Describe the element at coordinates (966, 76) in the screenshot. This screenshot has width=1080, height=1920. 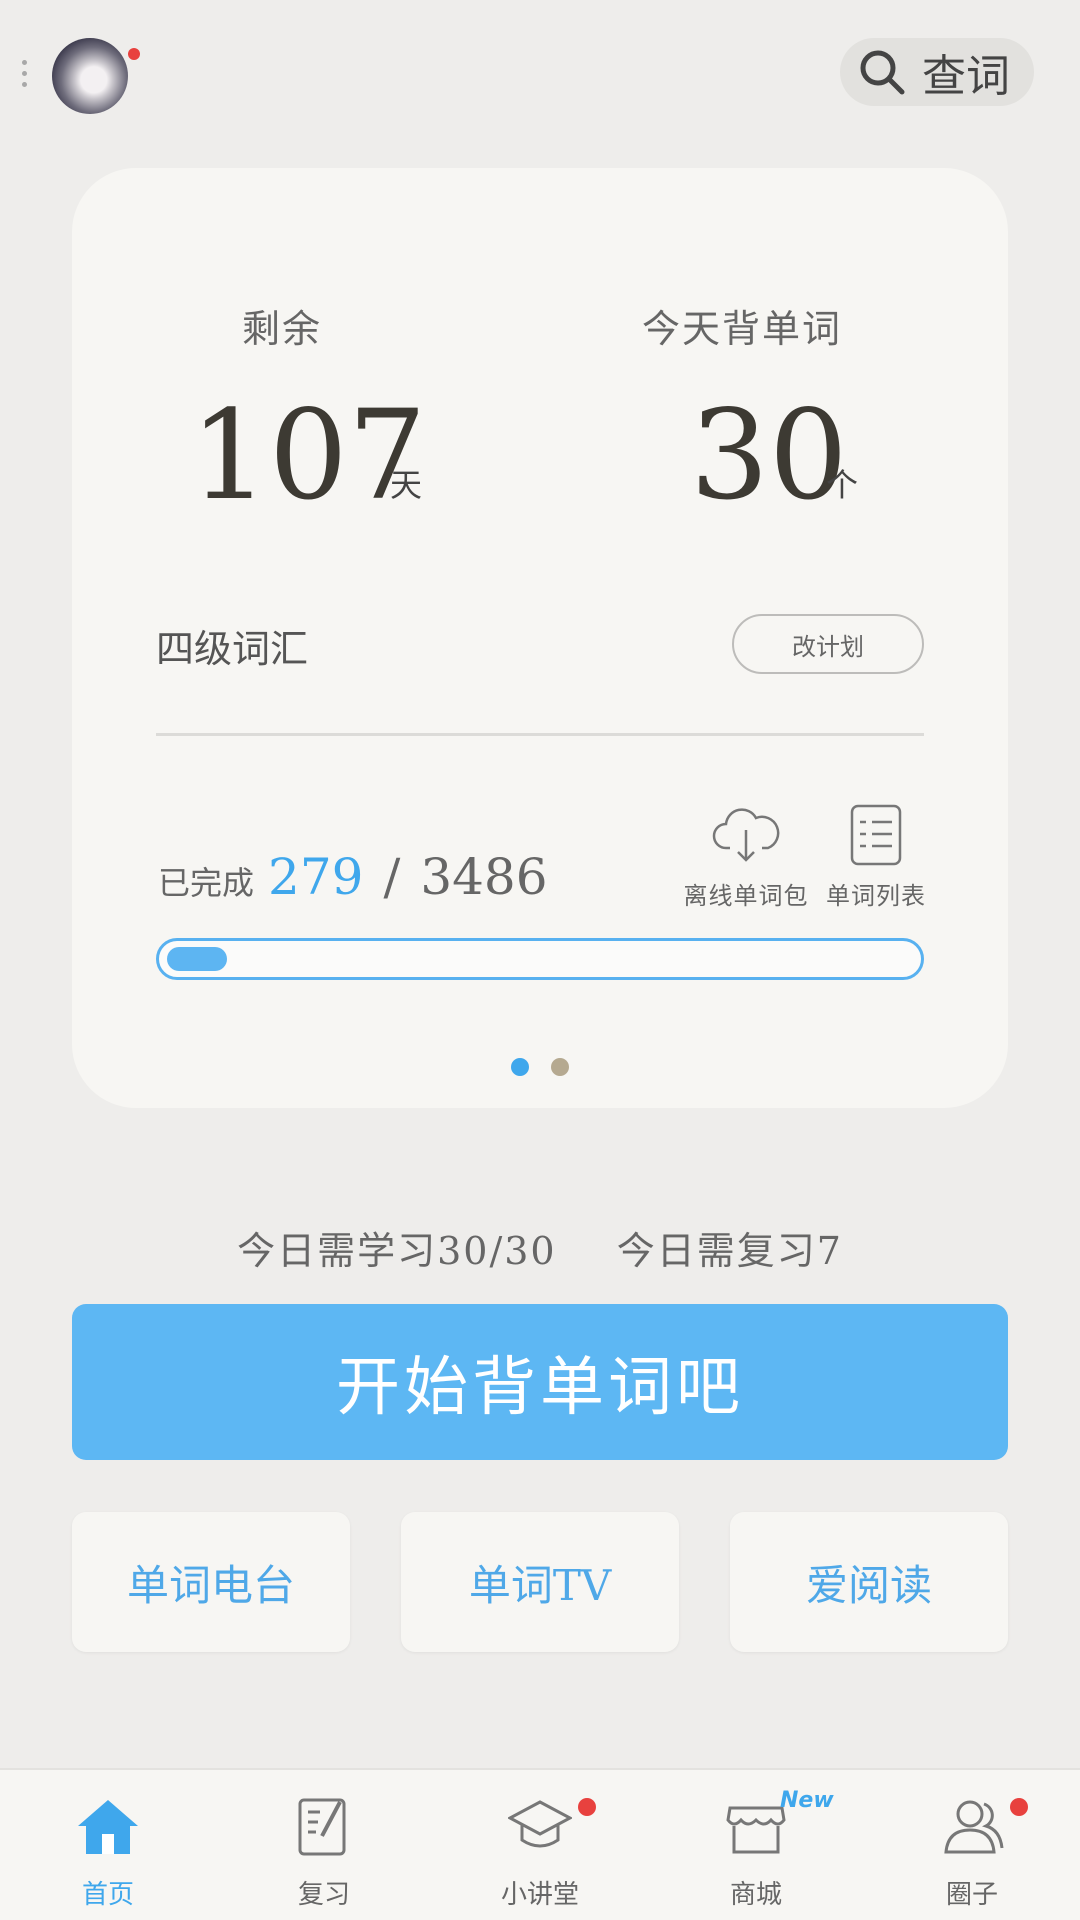
I see `search-label: 查词` at that location.